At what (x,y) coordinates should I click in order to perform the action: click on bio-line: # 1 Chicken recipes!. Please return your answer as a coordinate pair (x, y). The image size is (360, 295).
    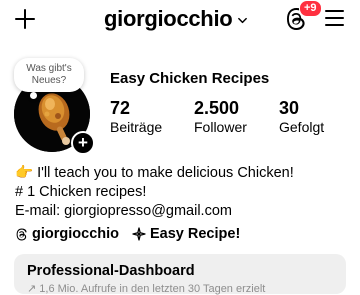
    Looking at the image, I should click on (81, 192).